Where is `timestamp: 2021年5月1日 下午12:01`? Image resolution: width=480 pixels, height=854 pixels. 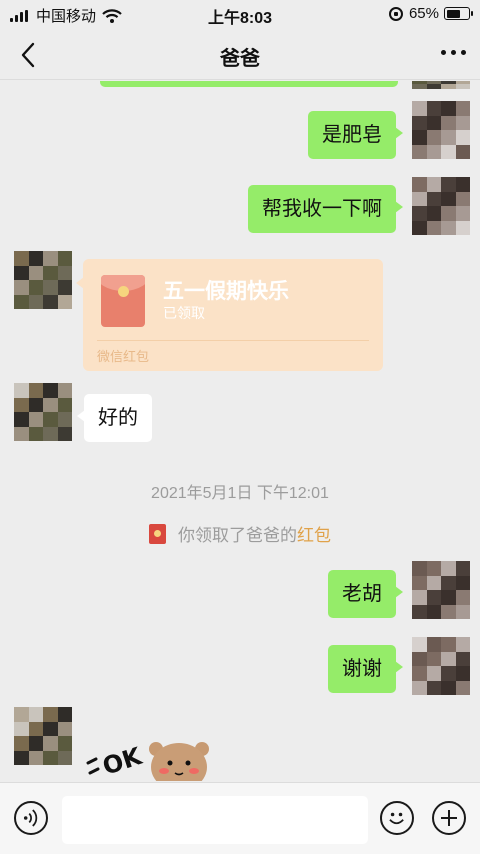 timestamp: 2021年5月1日 下午12:01 is located at coordinates (240, 493).